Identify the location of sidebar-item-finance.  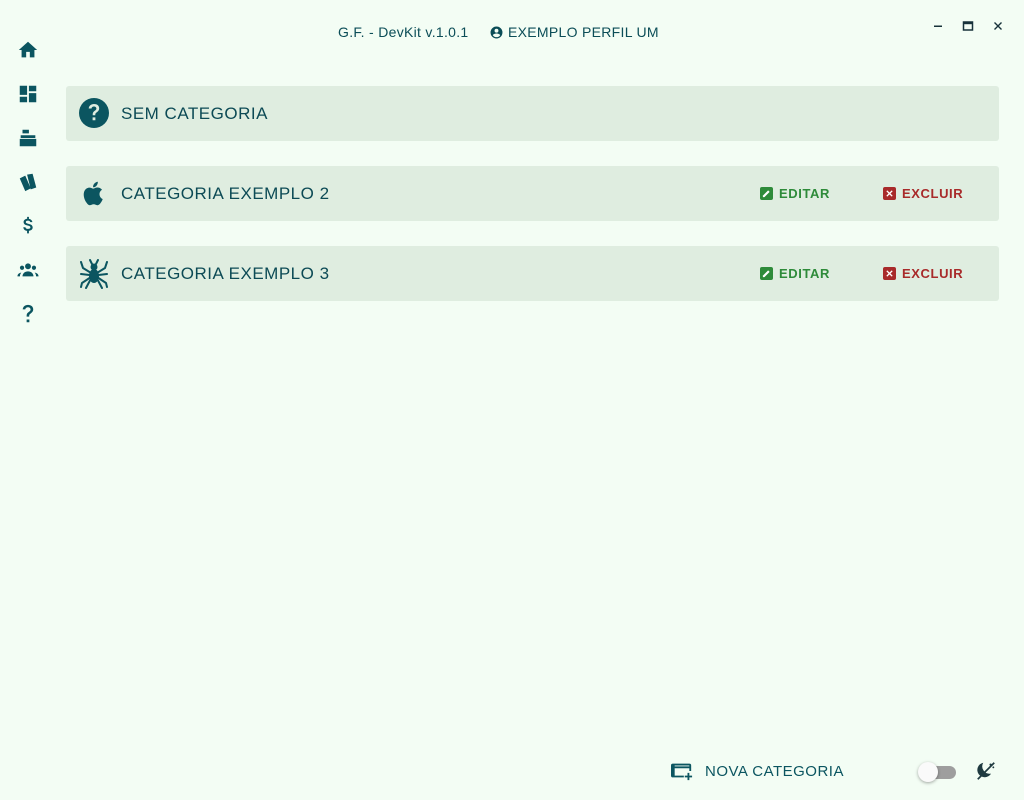
(28, 226).